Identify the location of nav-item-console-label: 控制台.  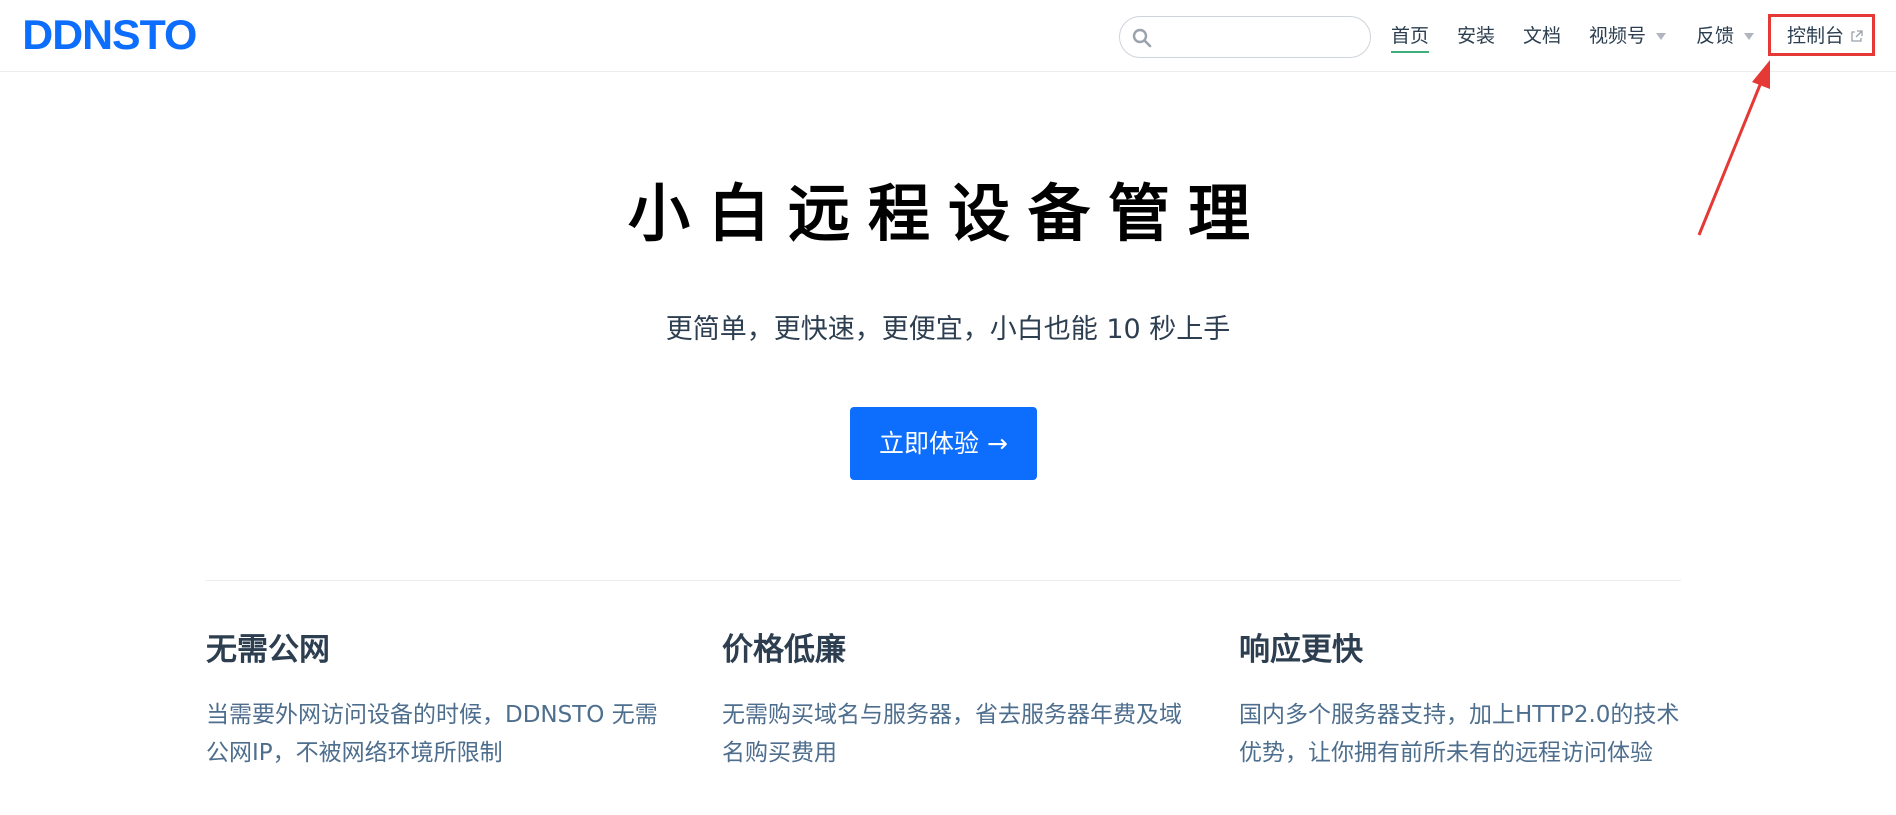
(1816, 36).